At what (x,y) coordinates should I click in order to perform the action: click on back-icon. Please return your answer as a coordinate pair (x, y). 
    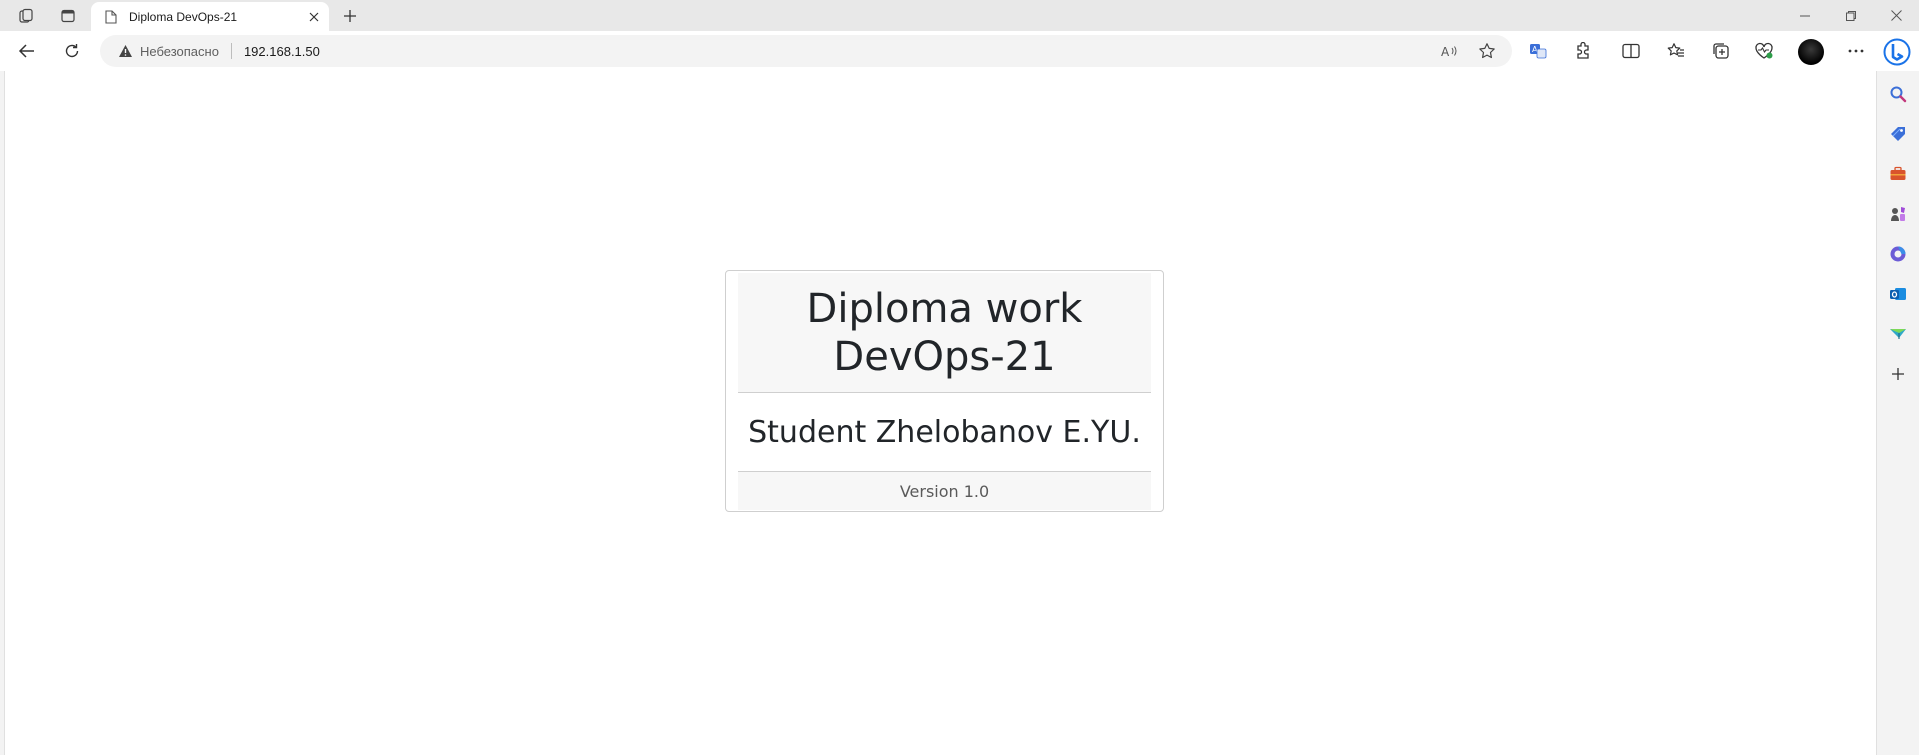
    Looking at the image, I should click on (27, 51).